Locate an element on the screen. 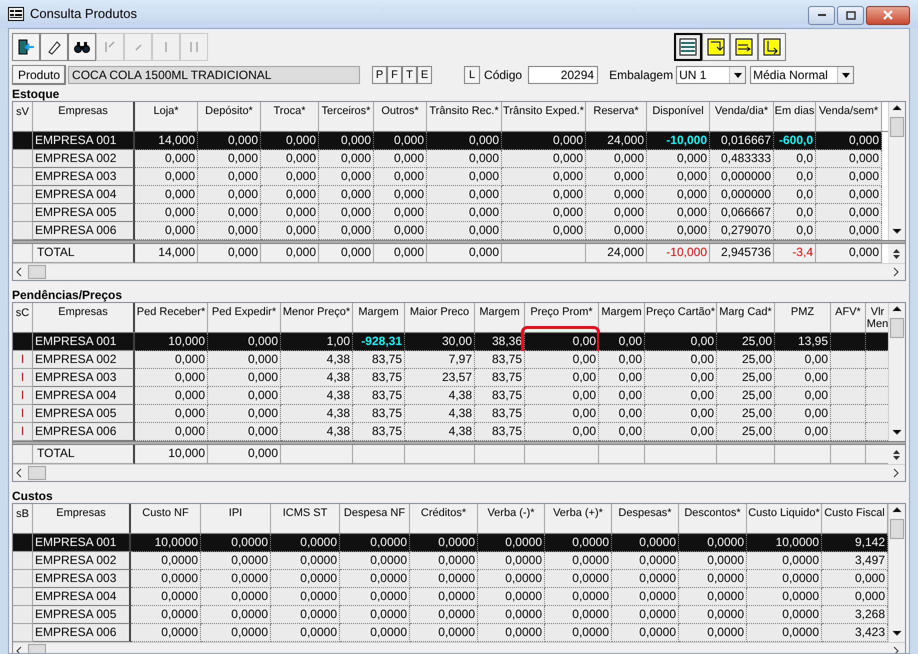 The width and height of the screenshot is (918, 654). table-cell is located at coordinates (877, 378).